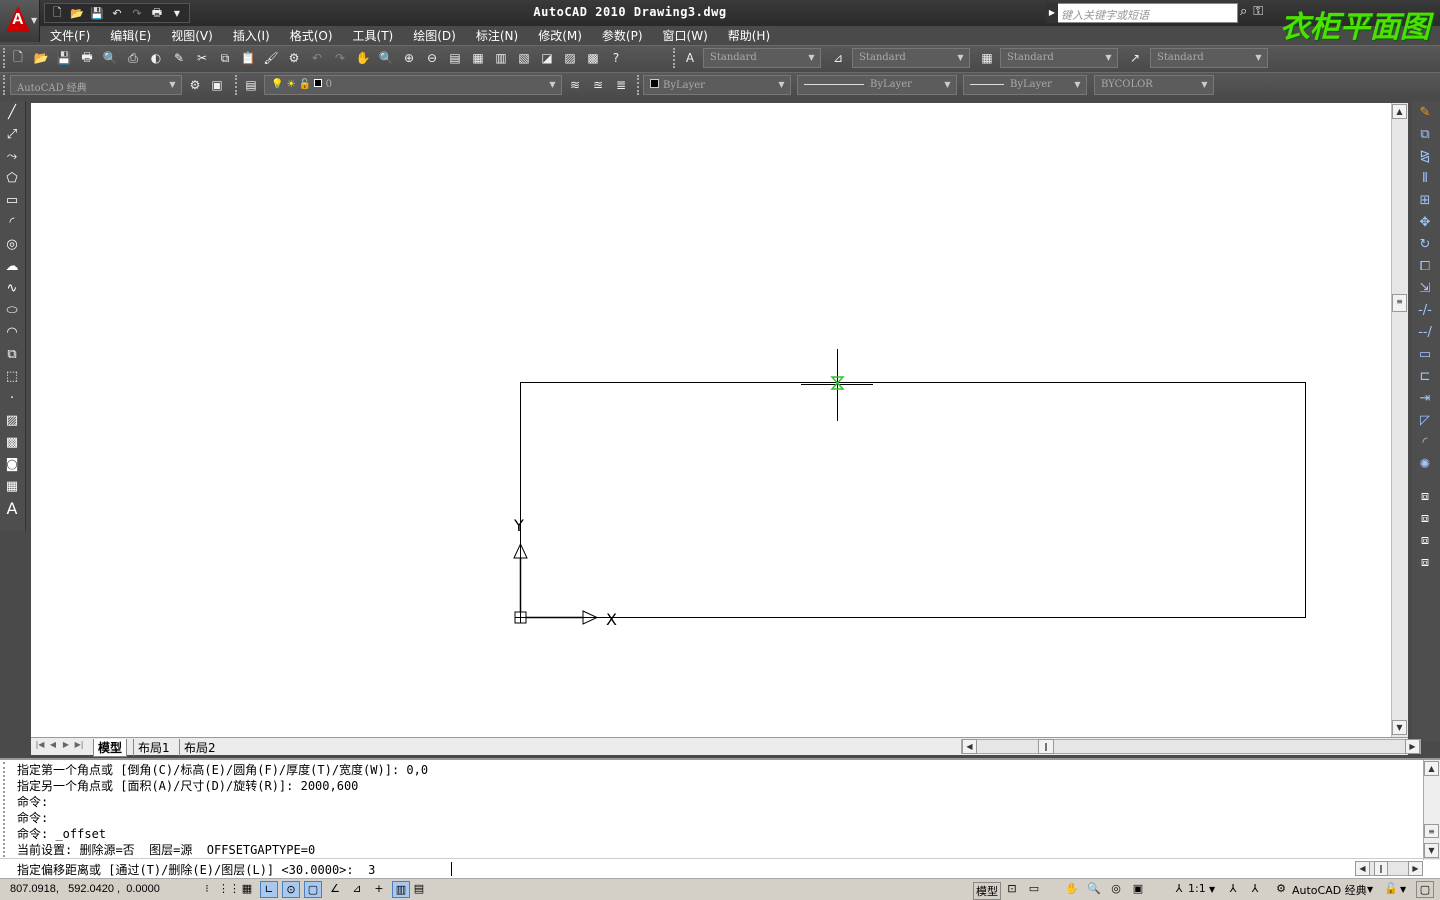  What do you see at coordinates (575, 85) in the screenshot?
I see `make-object-layer-current-icon: ≋` at bounding box center [575, 85].